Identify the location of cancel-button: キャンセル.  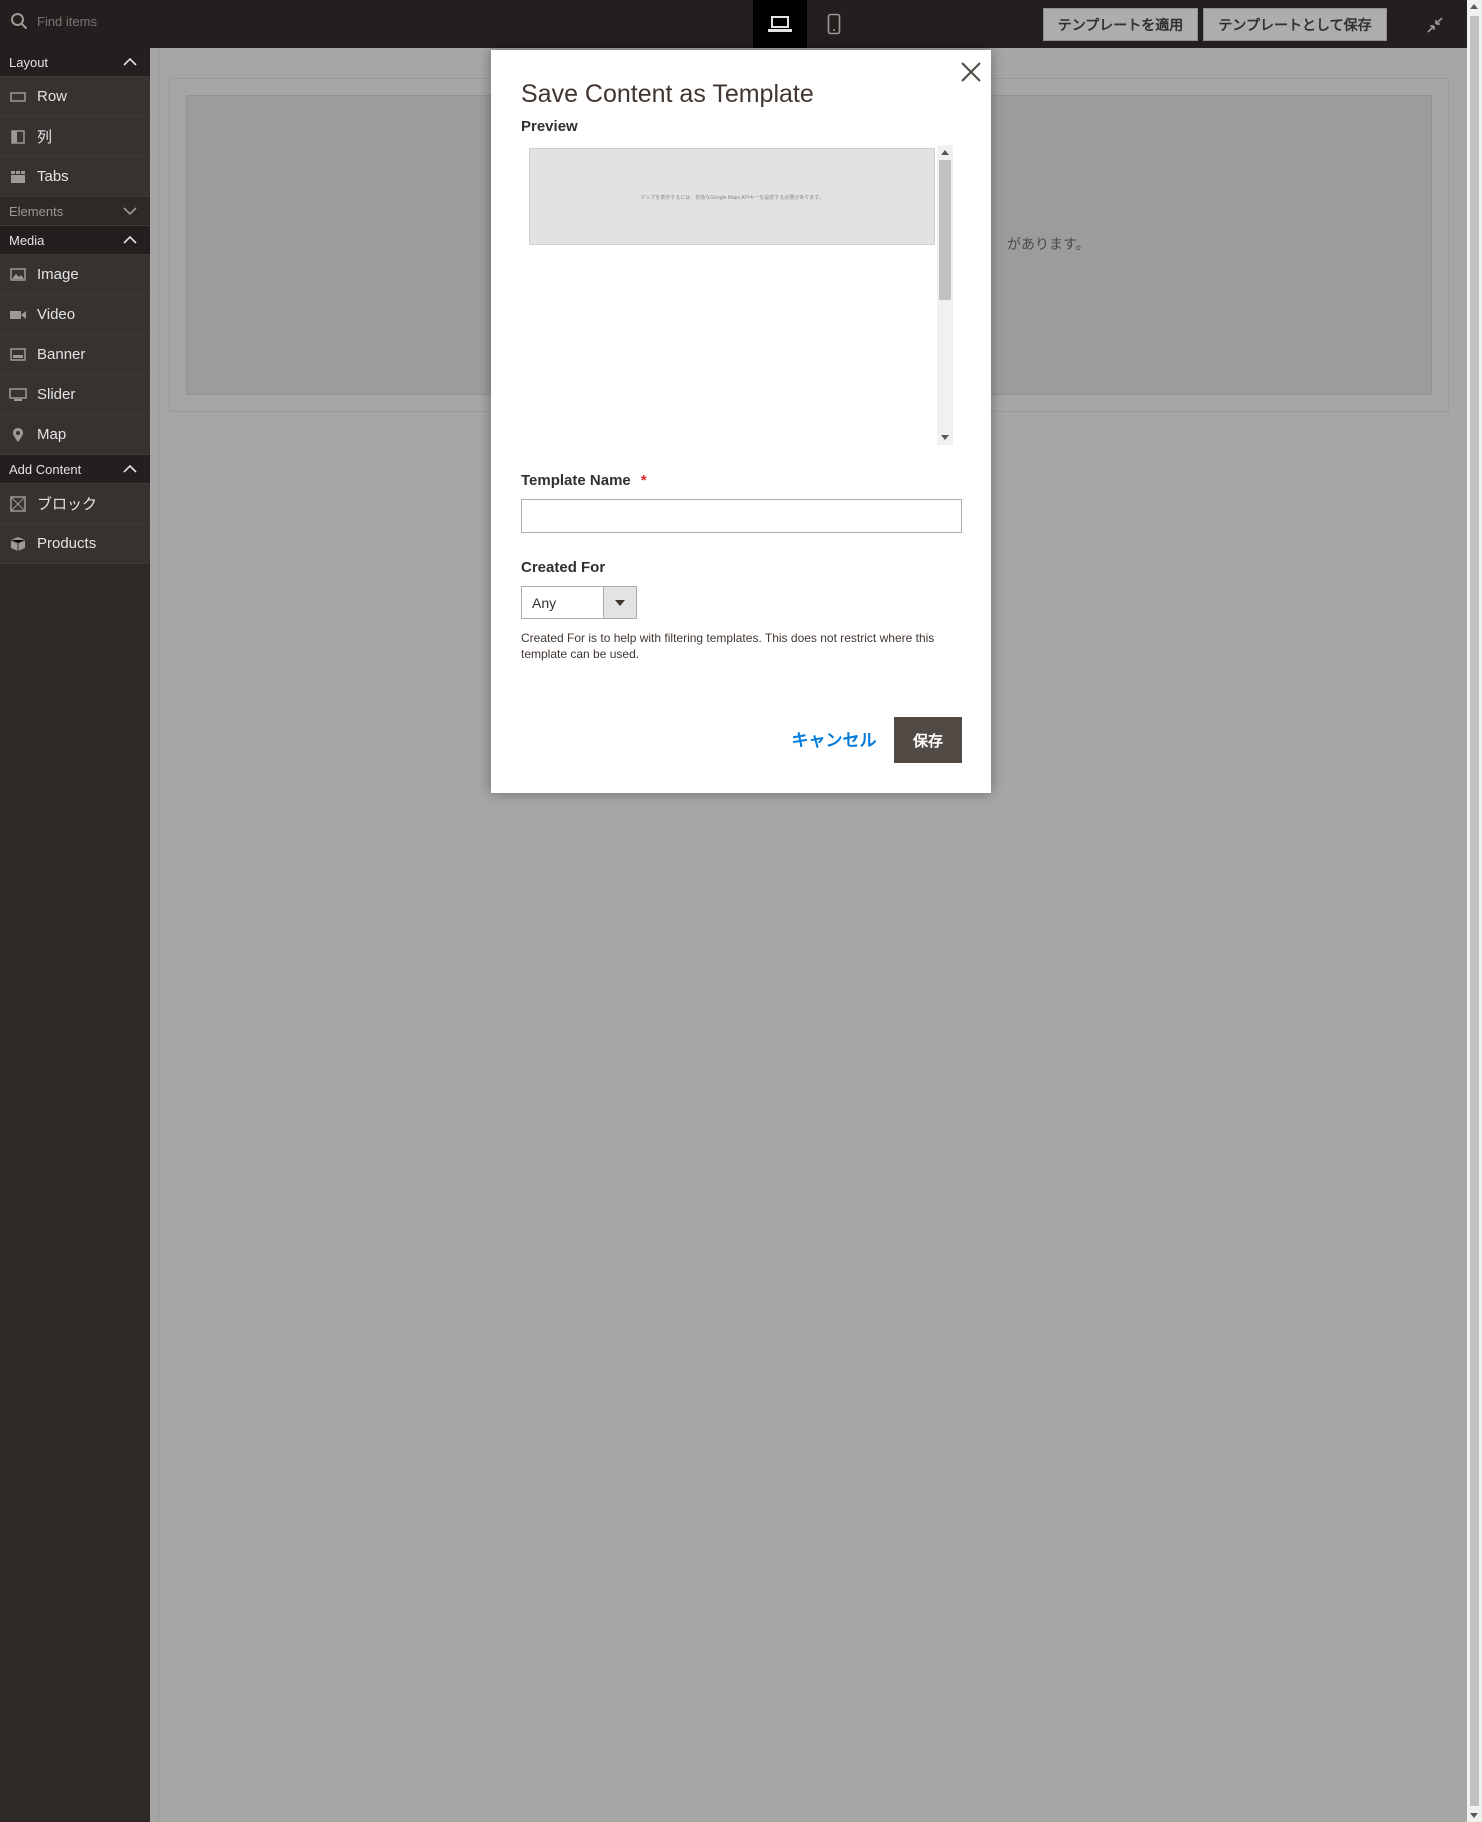
(834, 738).